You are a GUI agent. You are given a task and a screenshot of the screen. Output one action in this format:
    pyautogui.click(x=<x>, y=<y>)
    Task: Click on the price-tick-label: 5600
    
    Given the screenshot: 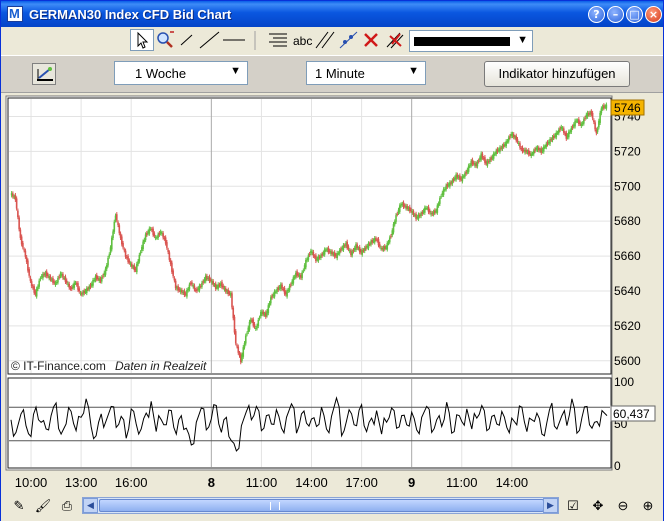 What is the action you would take?
    pyautogui.click(x=627, y=361)
    